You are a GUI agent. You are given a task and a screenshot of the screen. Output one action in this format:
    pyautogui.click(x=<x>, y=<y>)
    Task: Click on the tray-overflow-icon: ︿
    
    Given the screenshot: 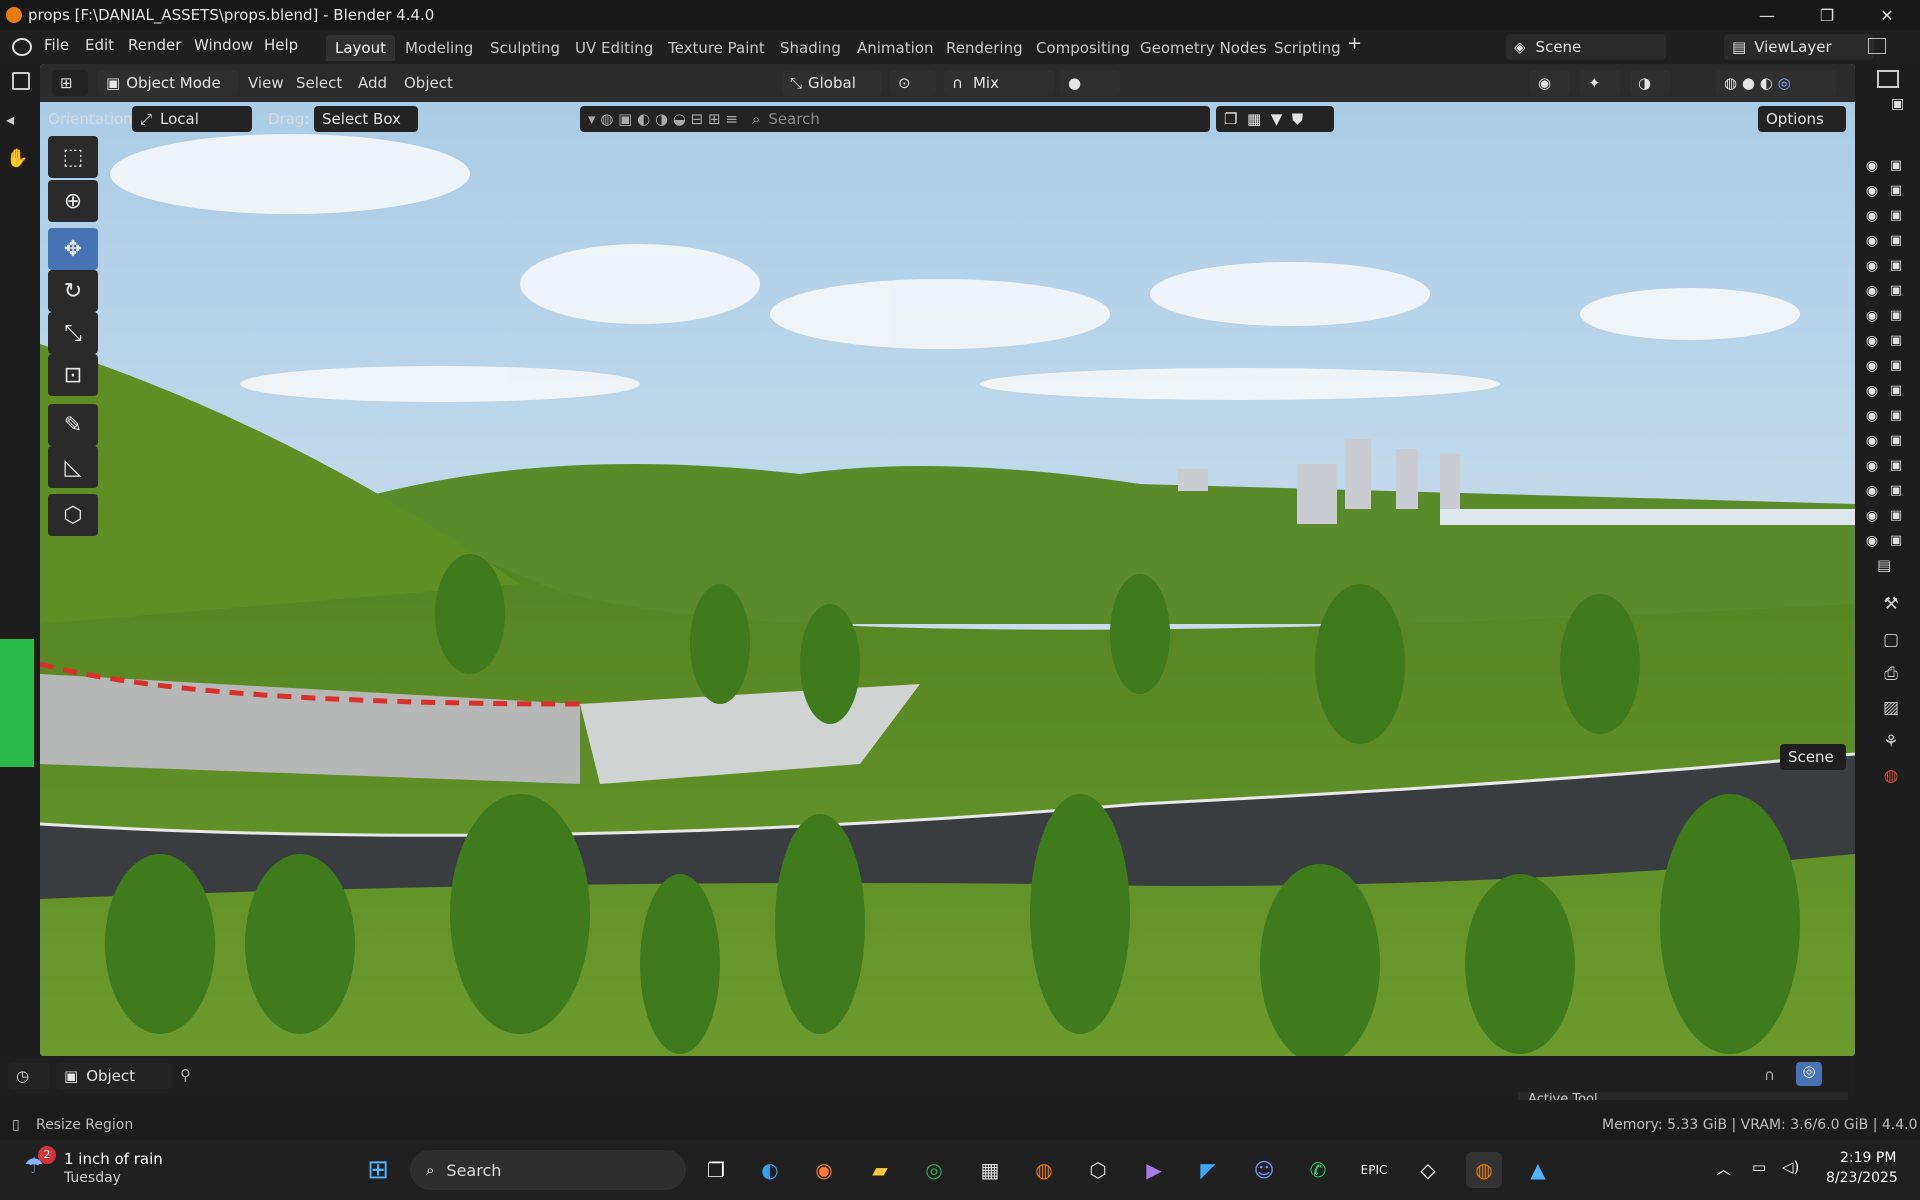 What is the action you would take?
    pyautogui.click(x=1723, y=1168)
    